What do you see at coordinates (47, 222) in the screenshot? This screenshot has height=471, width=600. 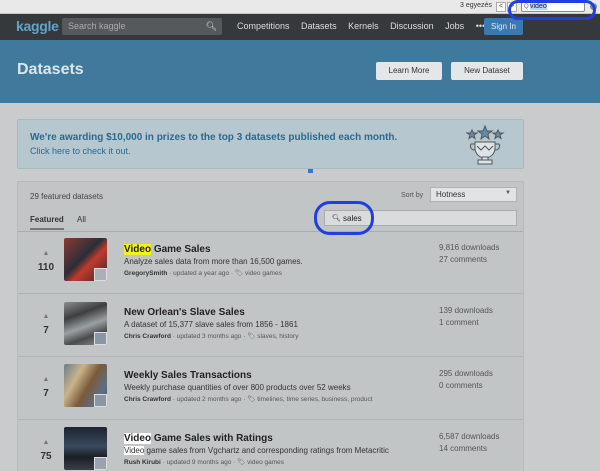 I see `tab-featured: Featured` at bounding box center [47, 222].